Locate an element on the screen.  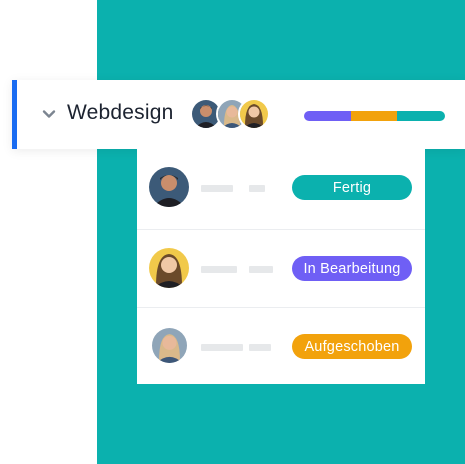
progress-bar is located at coordinates (374, 116).